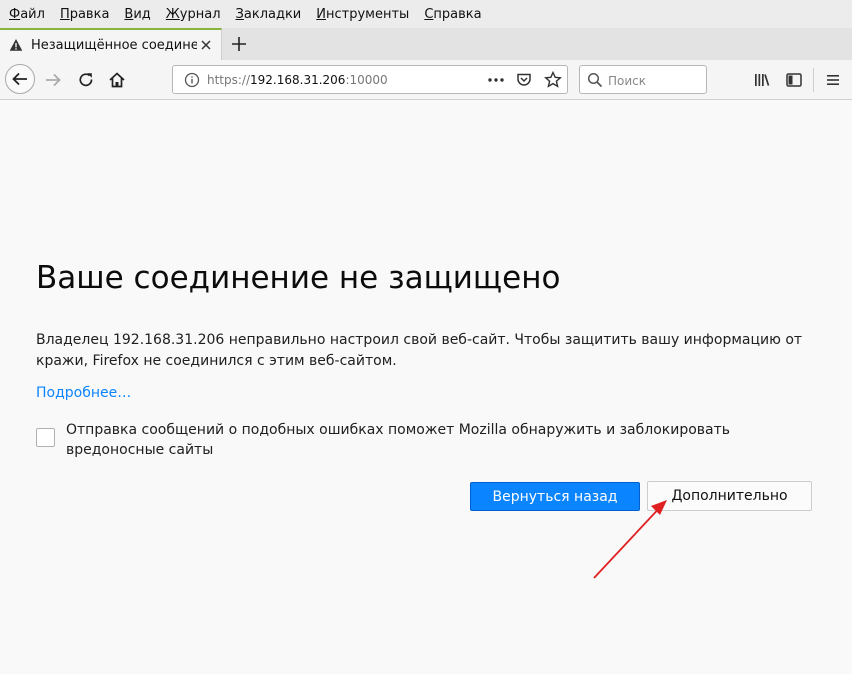 Image resolution: width=852 pixels, height=674 pixels. I want to click on url-bar: https://192.168.31.206:10000, so click(370, 79).